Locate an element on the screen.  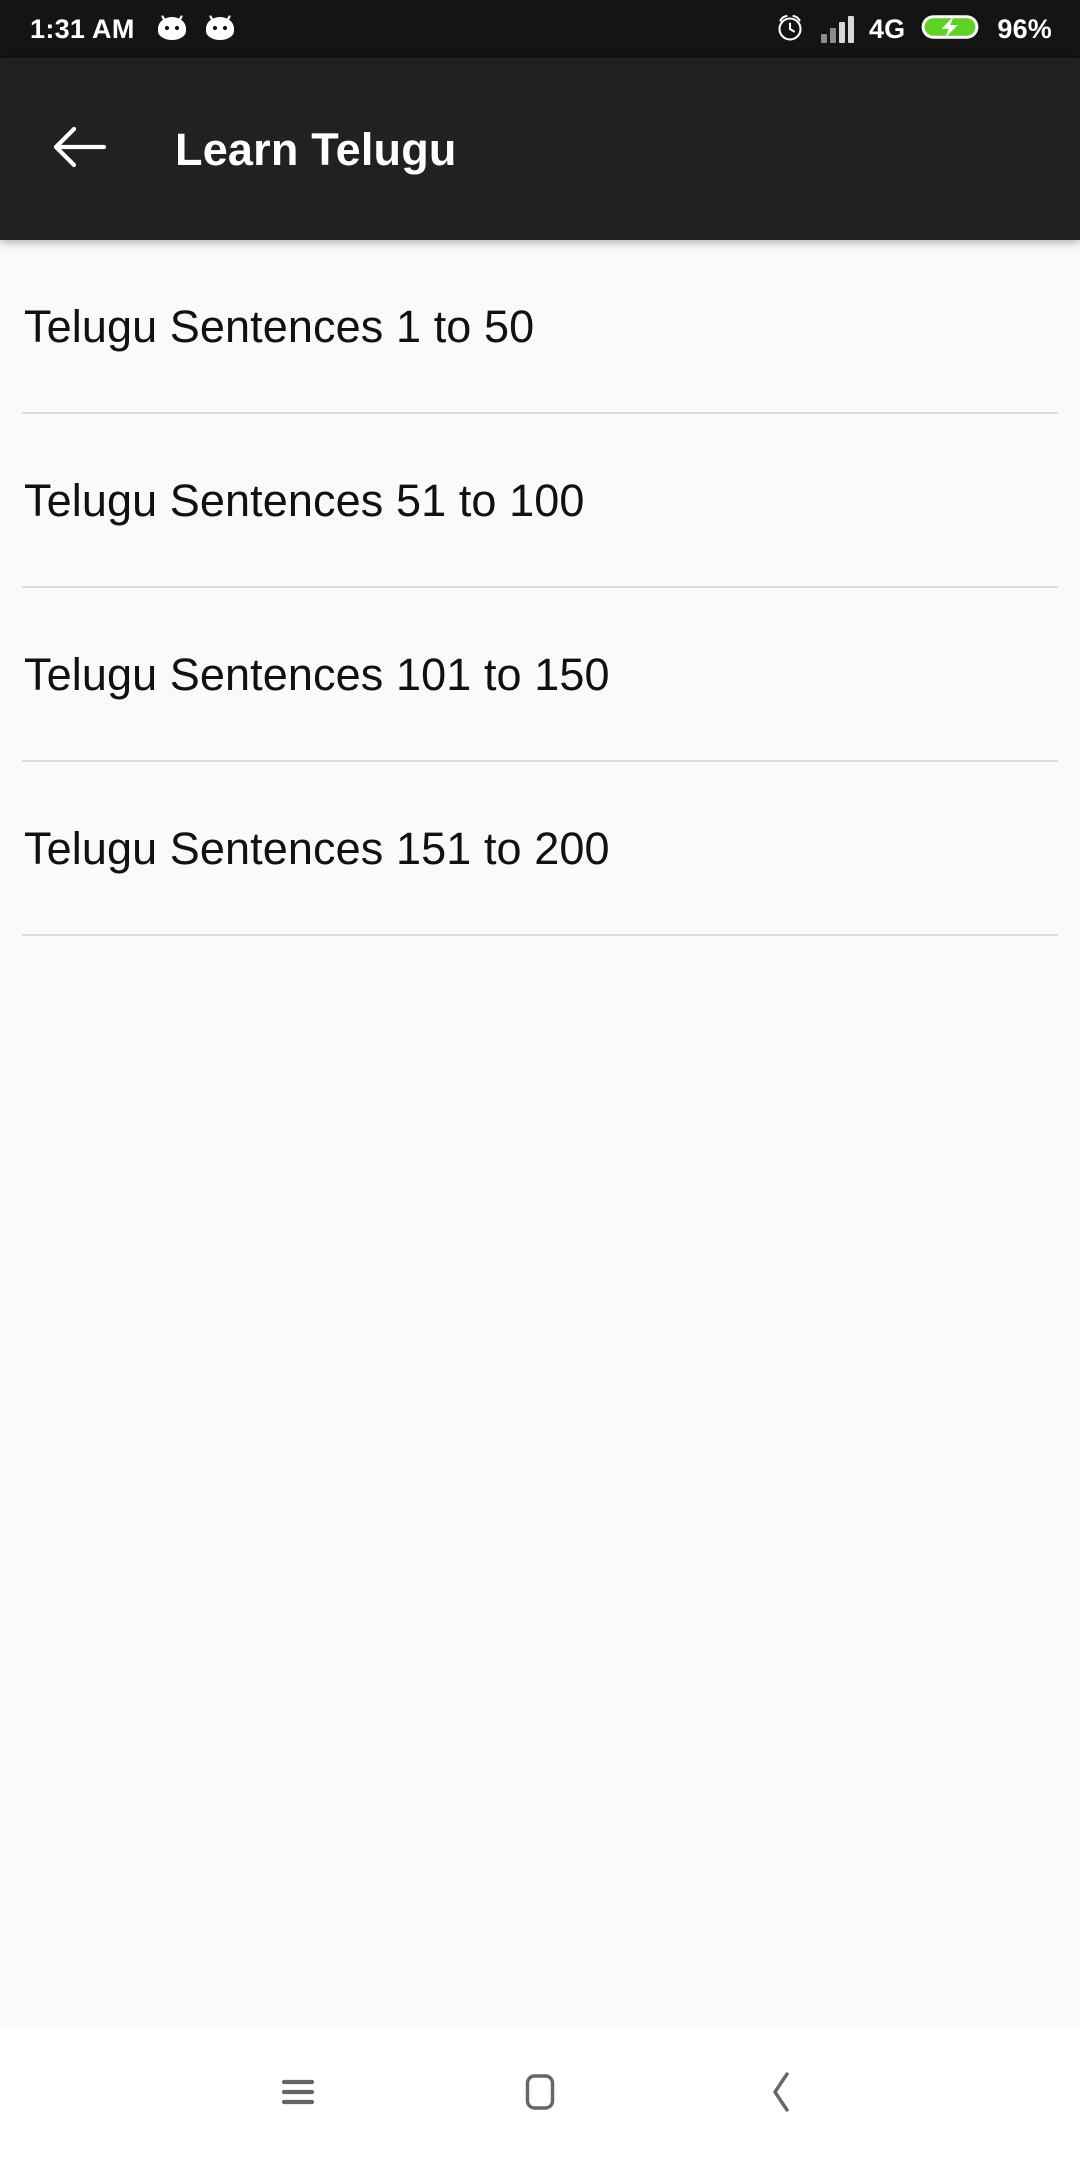
hamburger-menu-icon is located at coordinates (298, 2094).